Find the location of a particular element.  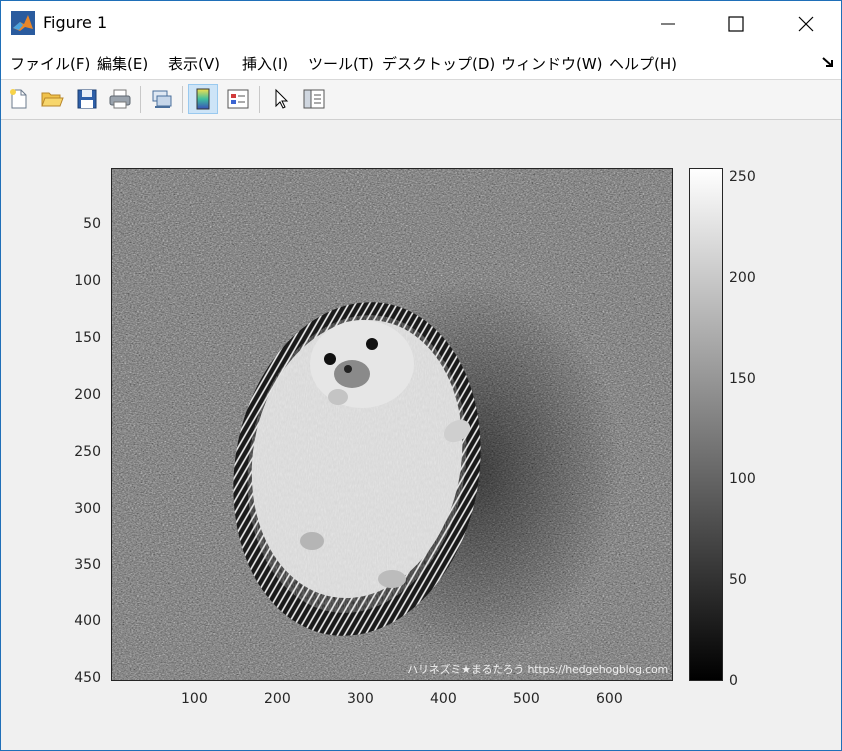

open-folder-icon is located at coordinates (52, 99).